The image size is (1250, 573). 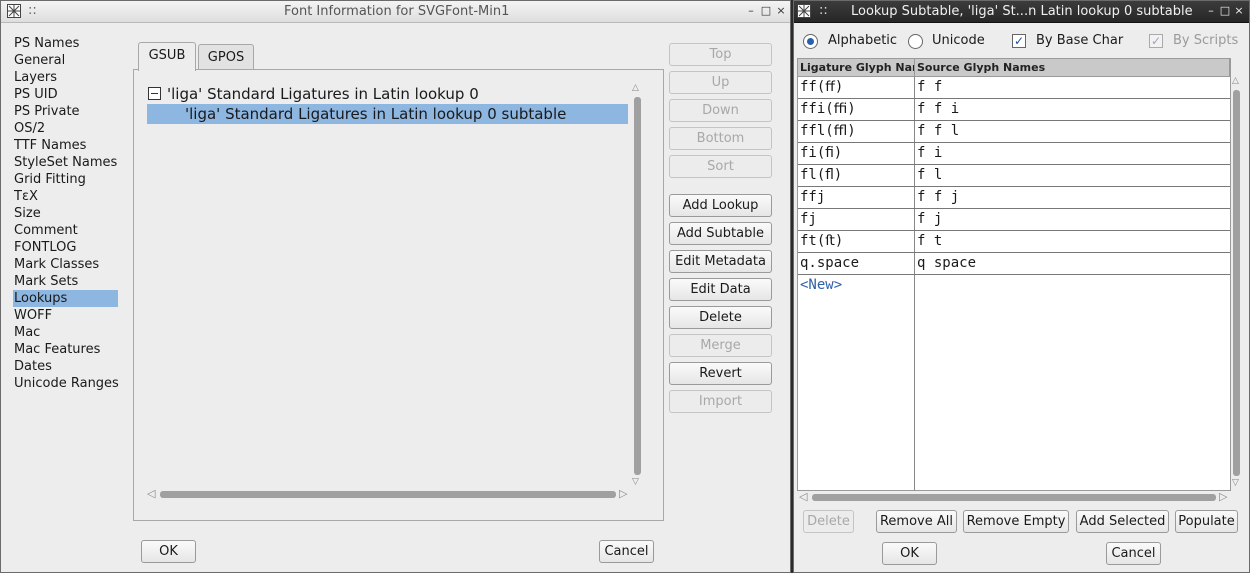 What do you see at coordinates (65, 264) in the screenshot?
I see `category-item-mark-classes: Mark Classes` at bounding box center [65, 264].